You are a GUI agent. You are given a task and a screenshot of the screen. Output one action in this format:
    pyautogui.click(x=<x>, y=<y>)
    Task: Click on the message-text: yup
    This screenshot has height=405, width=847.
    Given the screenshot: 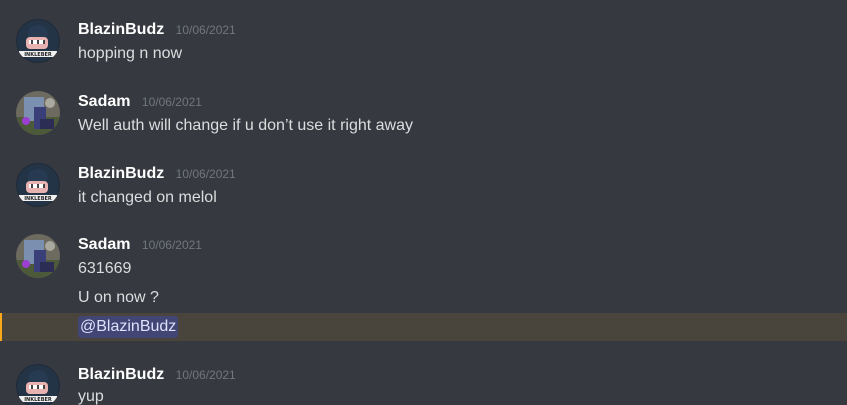 What is the action you would take?
    pyautogui.click(x=91, y=396)
    